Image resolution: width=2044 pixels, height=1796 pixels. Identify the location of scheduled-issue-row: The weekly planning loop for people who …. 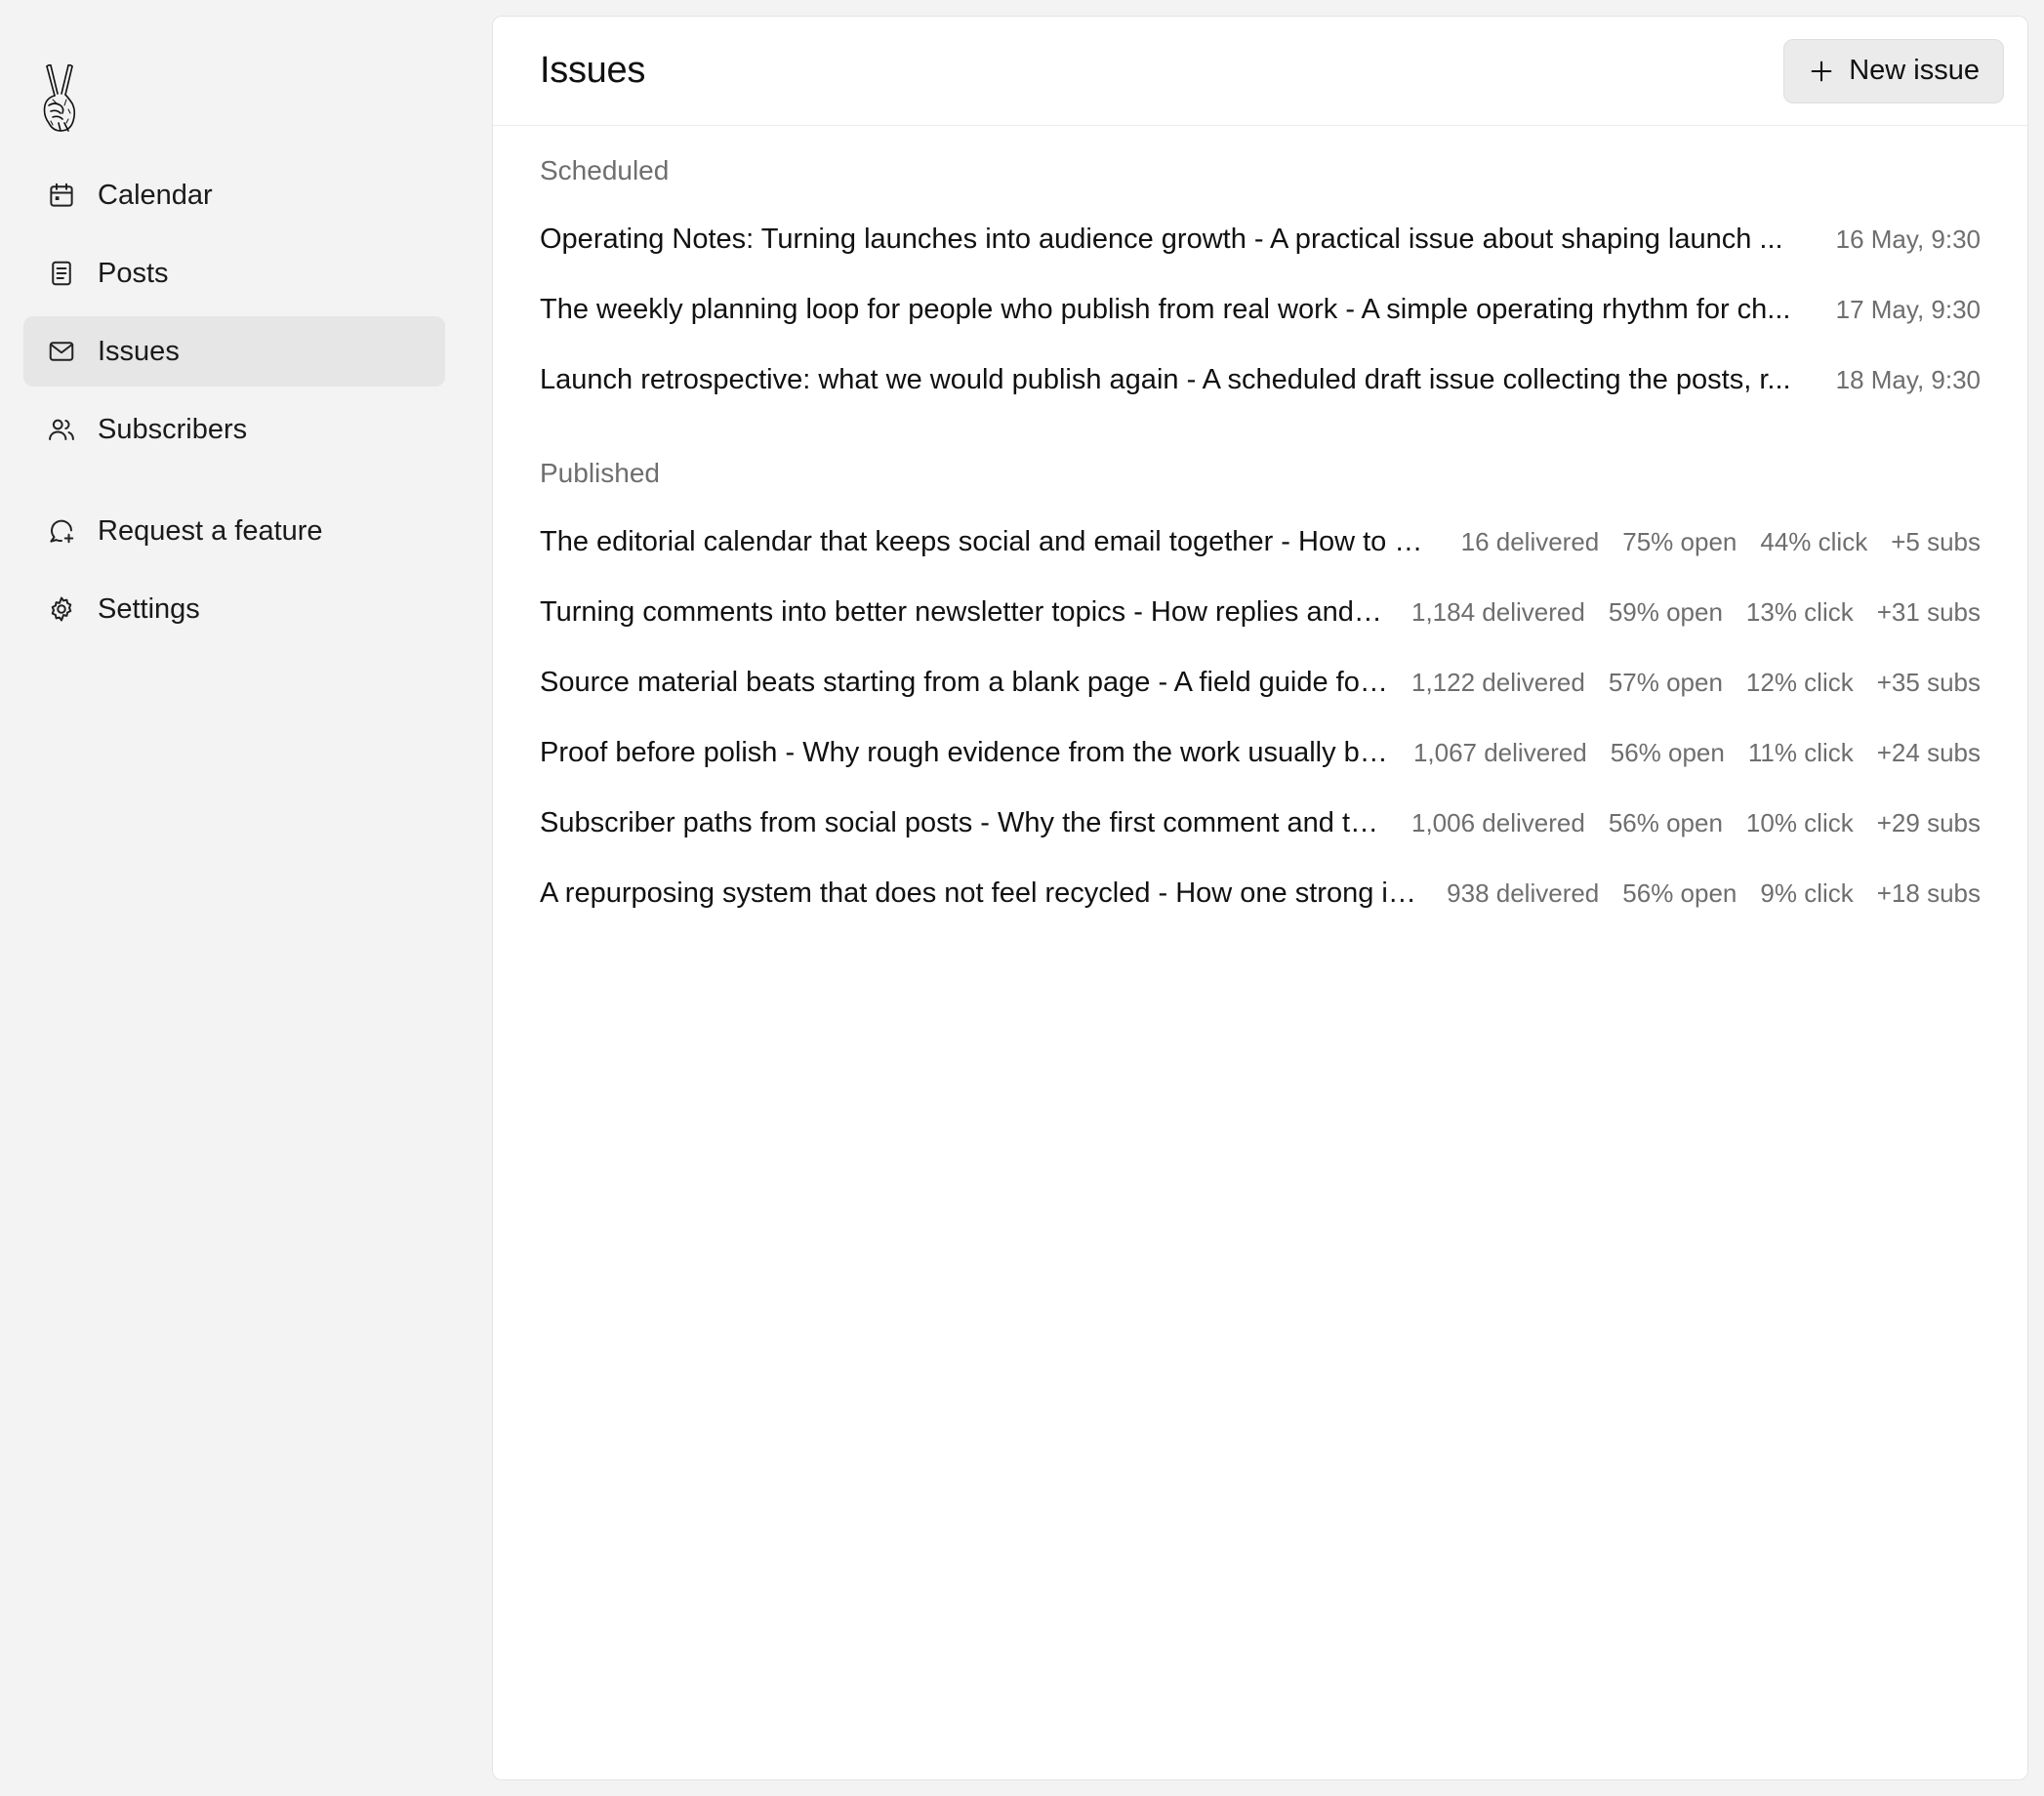
(1260, 310).